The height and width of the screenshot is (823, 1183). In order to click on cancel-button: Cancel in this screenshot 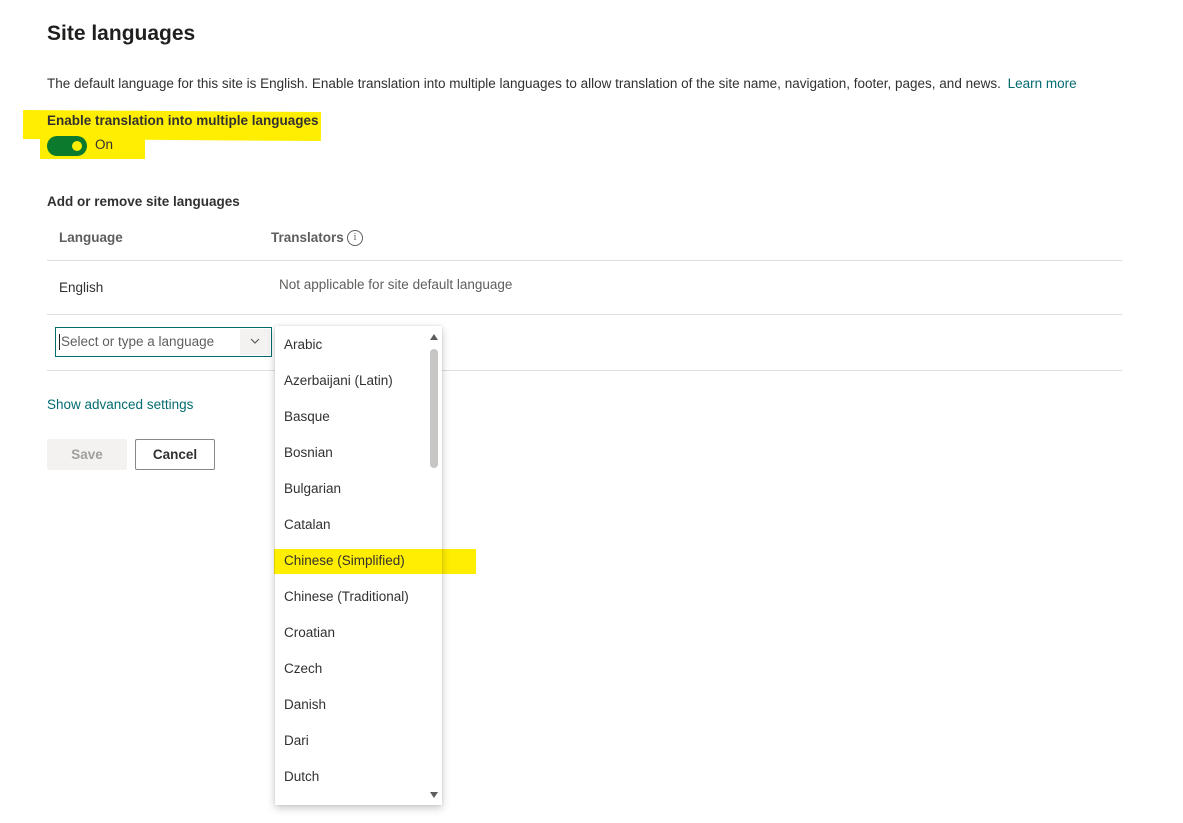, I will do `click(175, 454)`.